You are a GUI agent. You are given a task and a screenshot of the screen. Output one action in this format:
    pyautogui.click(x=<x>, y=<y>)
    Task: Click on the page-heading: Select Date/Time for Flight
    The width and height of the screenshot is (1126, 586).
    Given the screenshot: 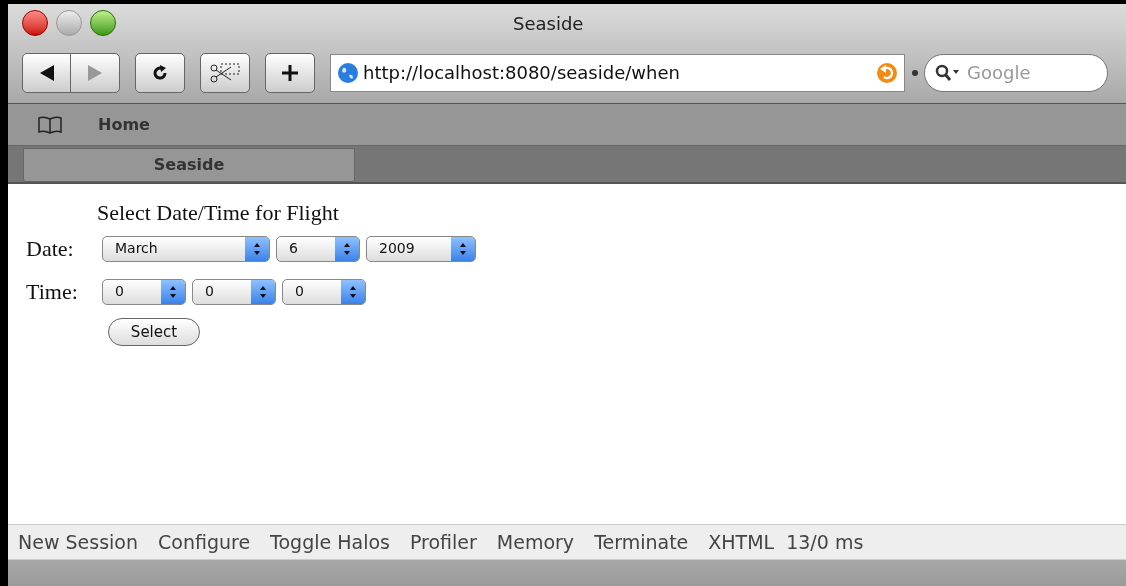 What is the action you would take?
    pyautogui.click(x=218, y=213)
    